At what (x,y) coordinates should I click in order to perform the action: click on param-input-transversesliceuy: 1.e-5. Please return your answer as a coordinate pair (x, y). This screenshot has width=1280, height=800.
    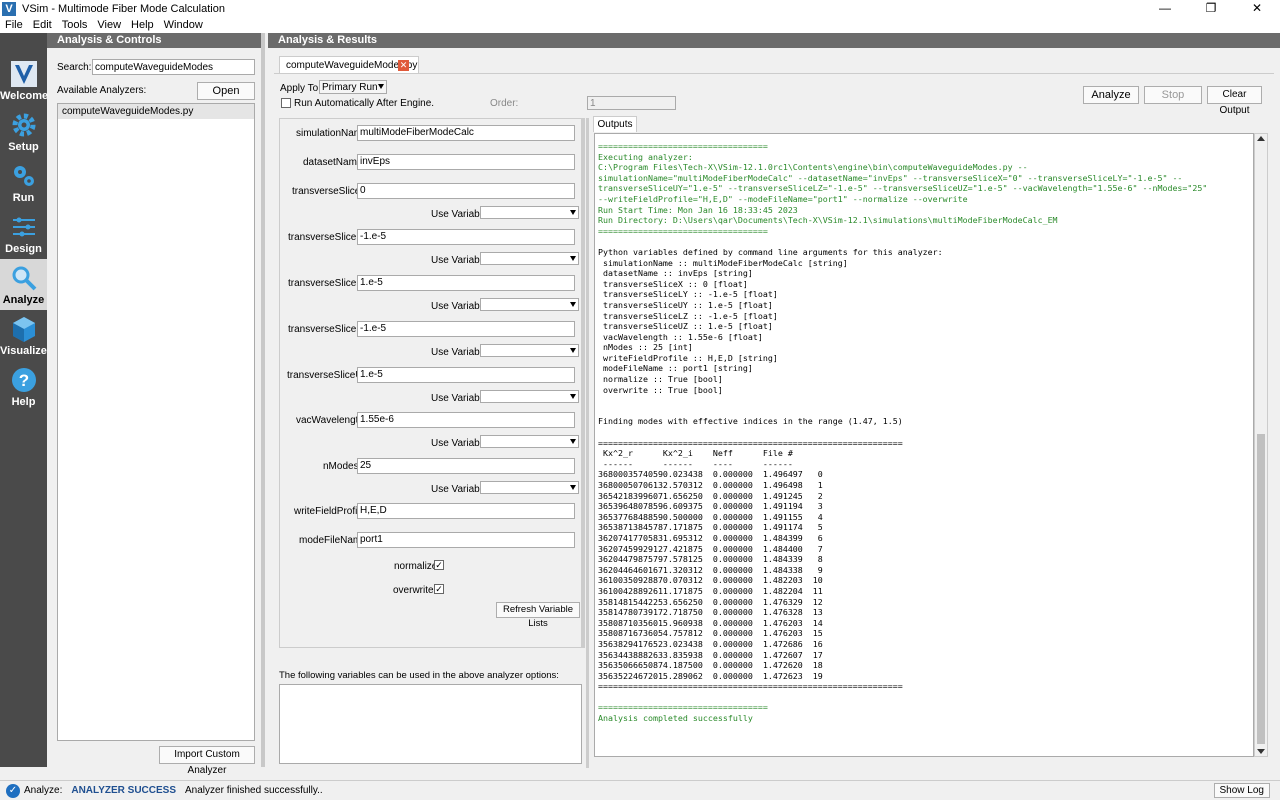
    Looking at the image, I should click on (466, 283).